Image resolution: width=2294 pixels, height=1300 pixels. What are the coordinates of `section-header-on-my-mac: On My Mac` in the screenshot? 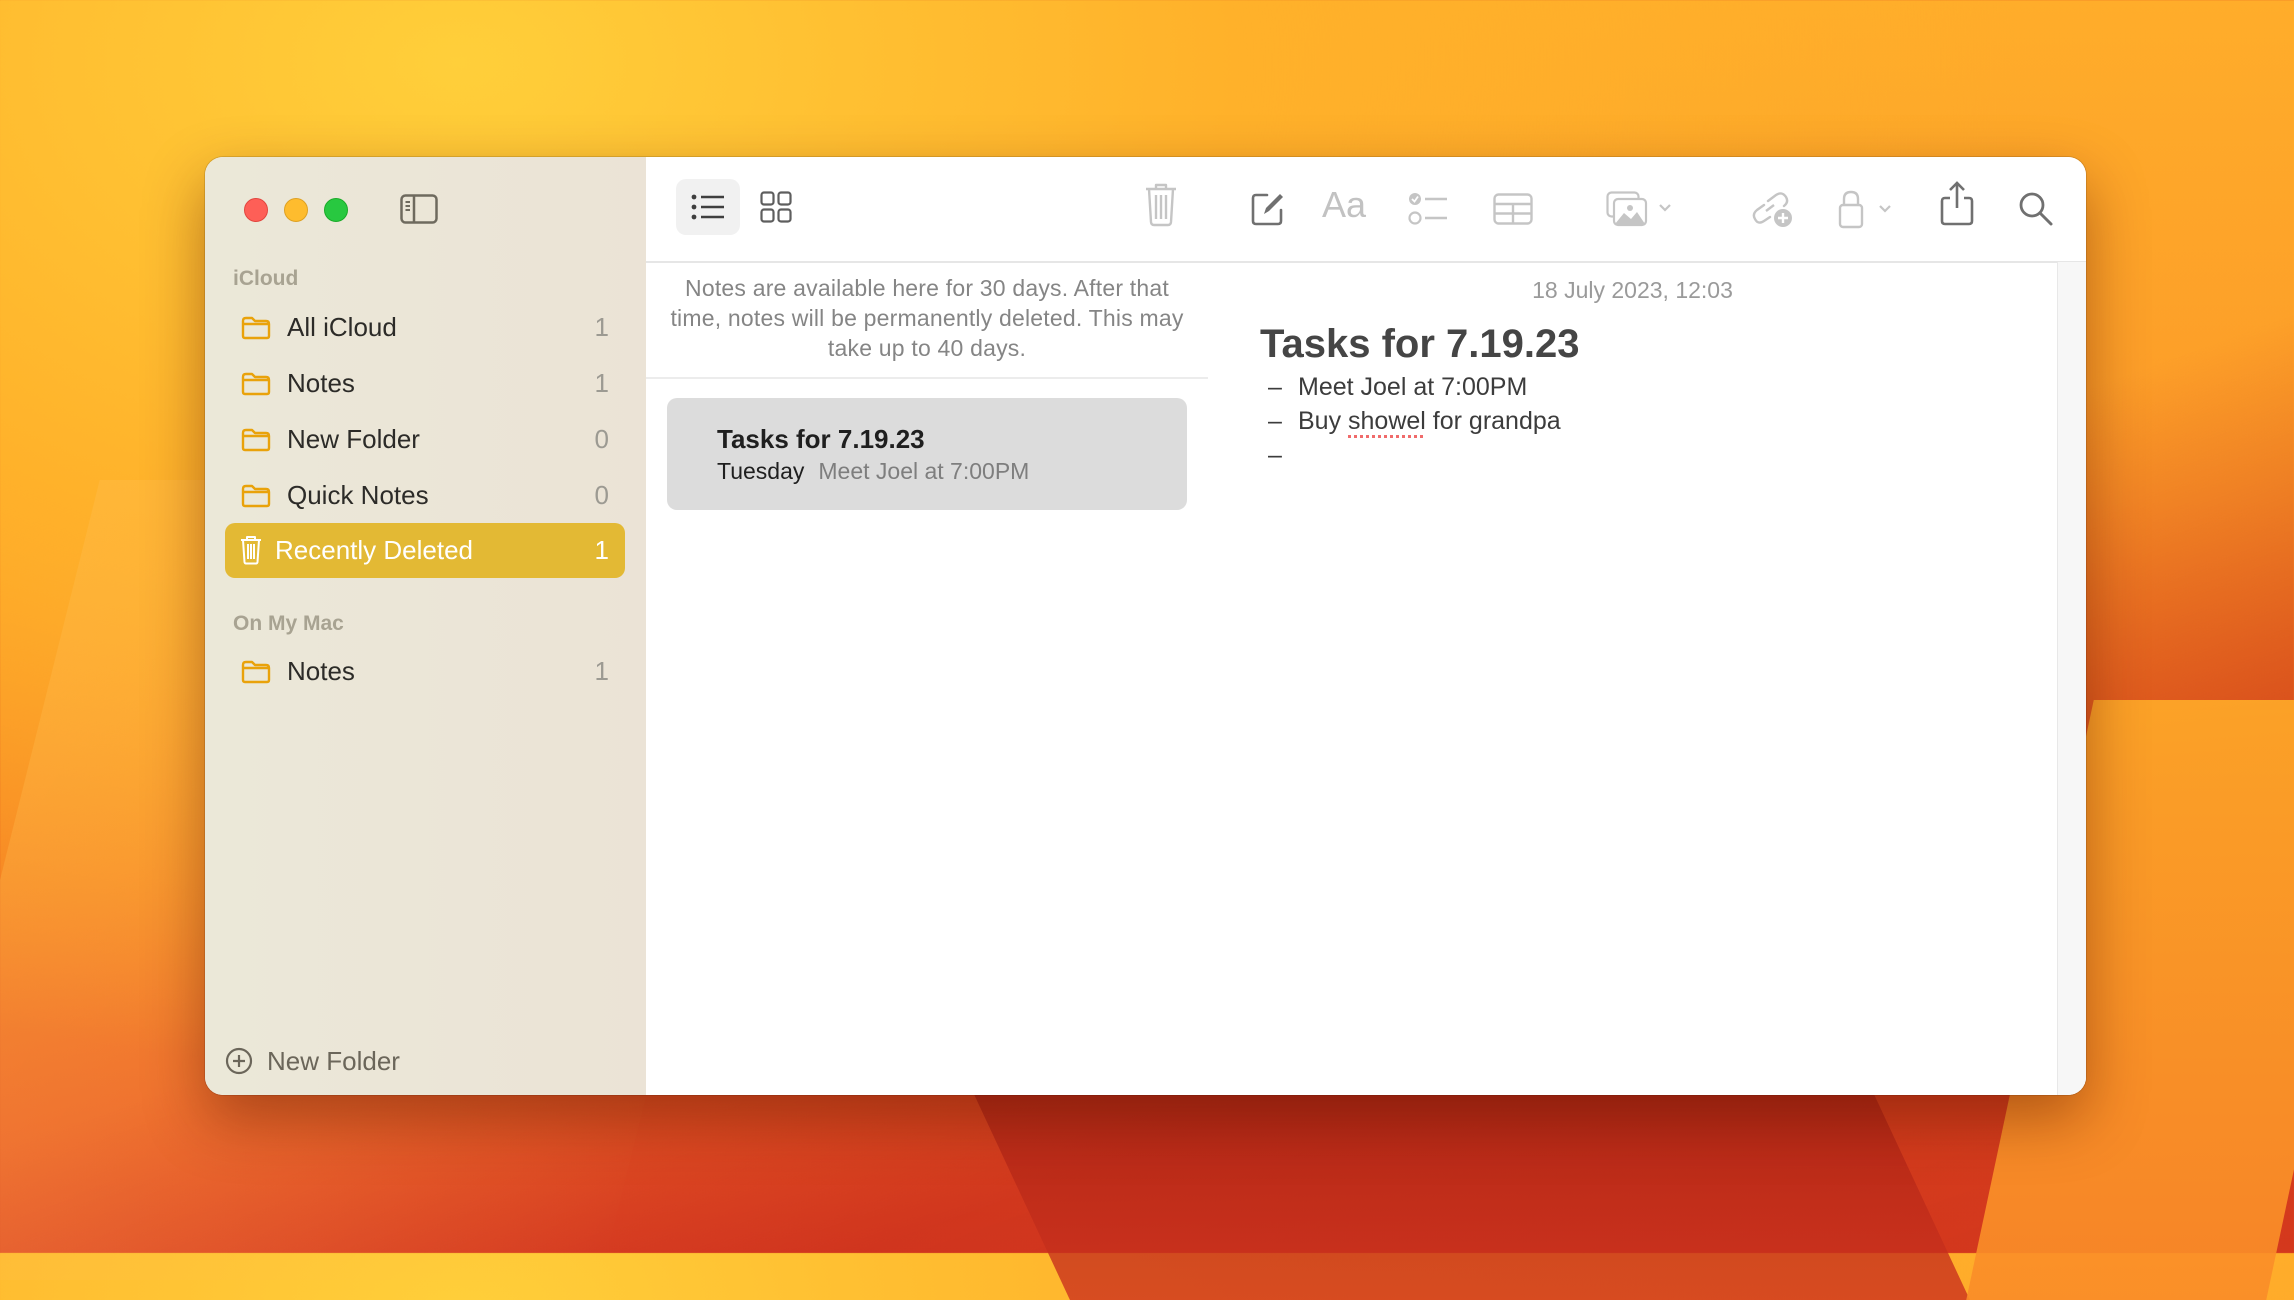 It's located at (288, 623).